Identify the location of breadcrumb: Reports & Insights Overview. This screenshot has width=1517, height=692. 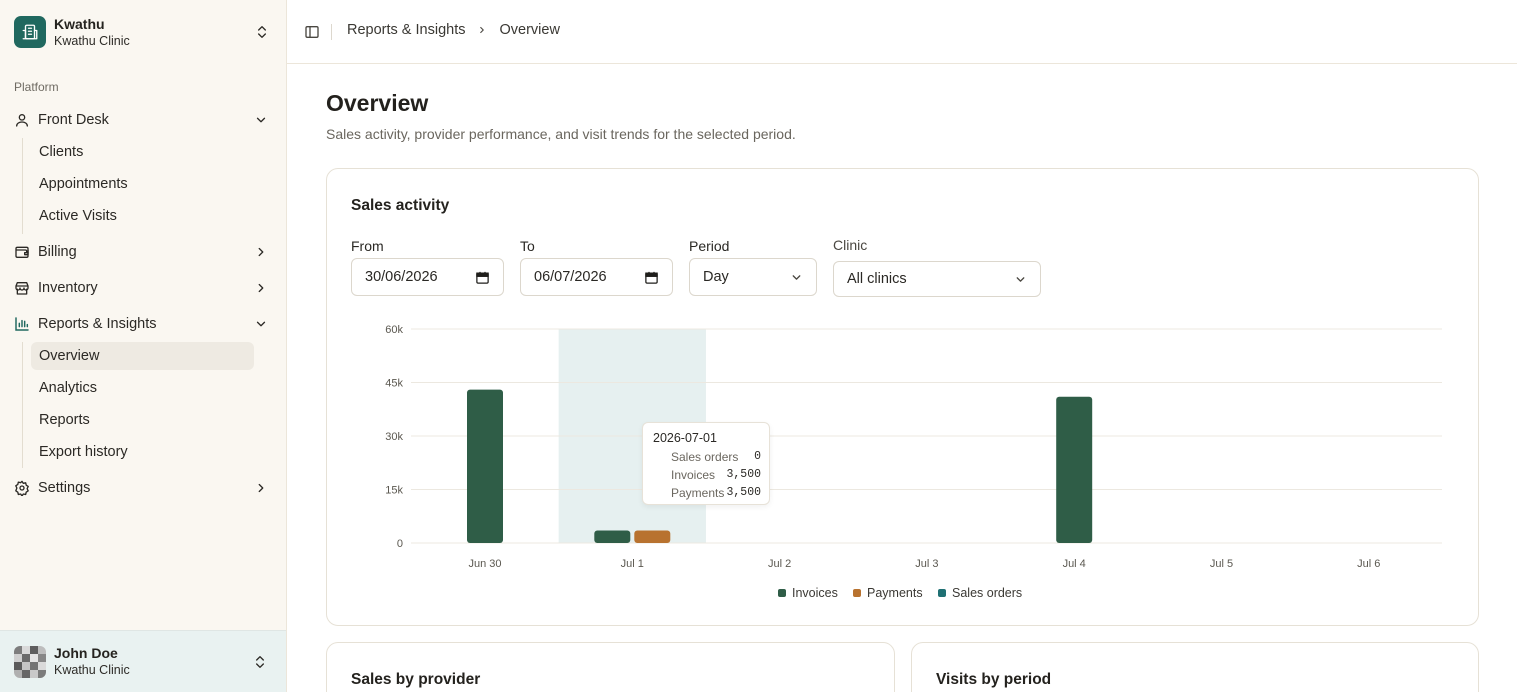
(453, 30).